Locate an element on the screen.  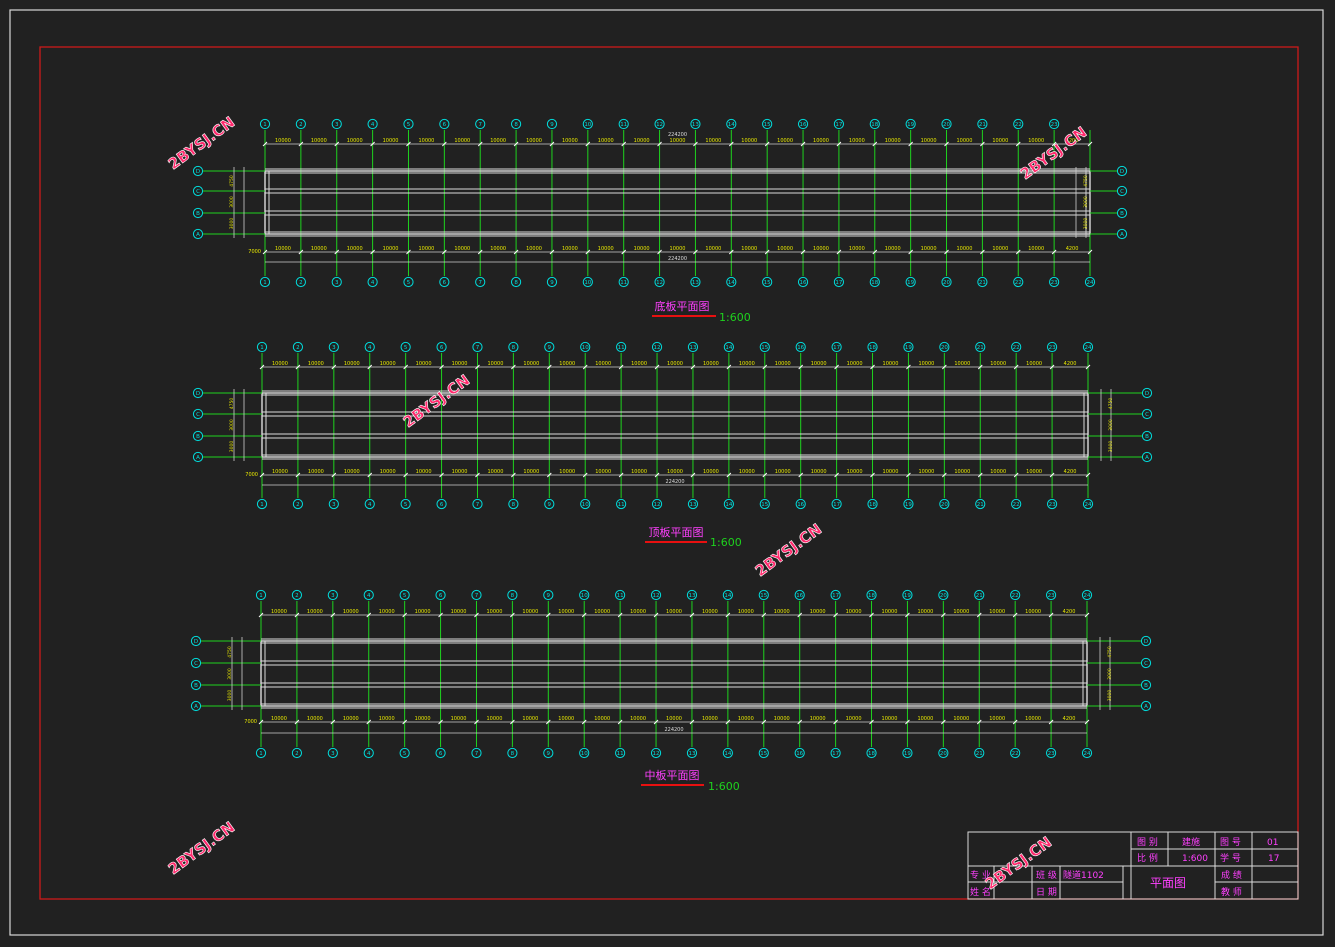
axis-label: 9 is located at coordinates (550, 505).